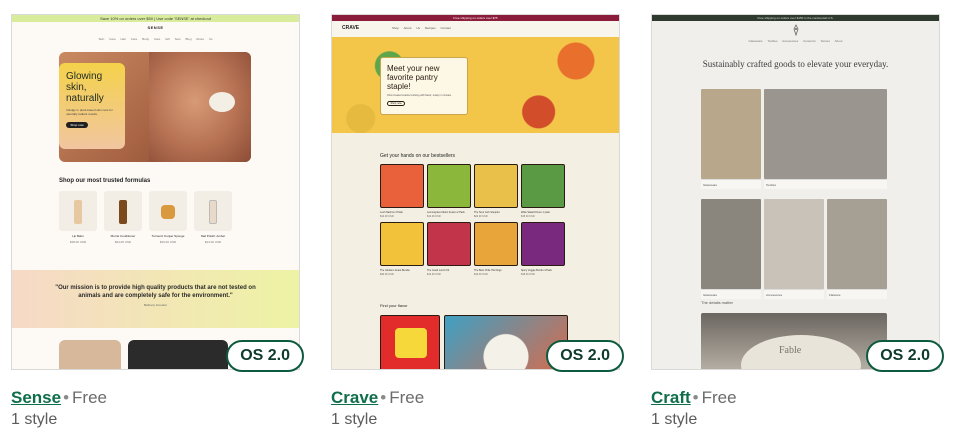  I want to click on preview-details-title: The details matter, so click(717, 302).